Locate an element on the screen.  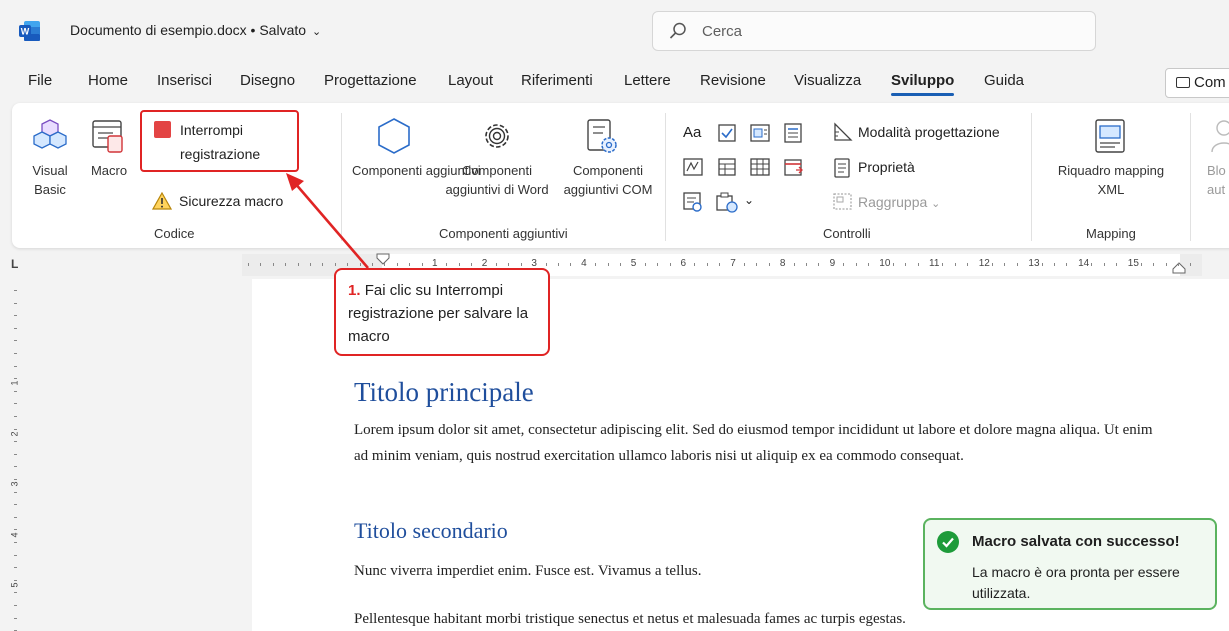
annotation-arrow is located at coordinates (327, 221).